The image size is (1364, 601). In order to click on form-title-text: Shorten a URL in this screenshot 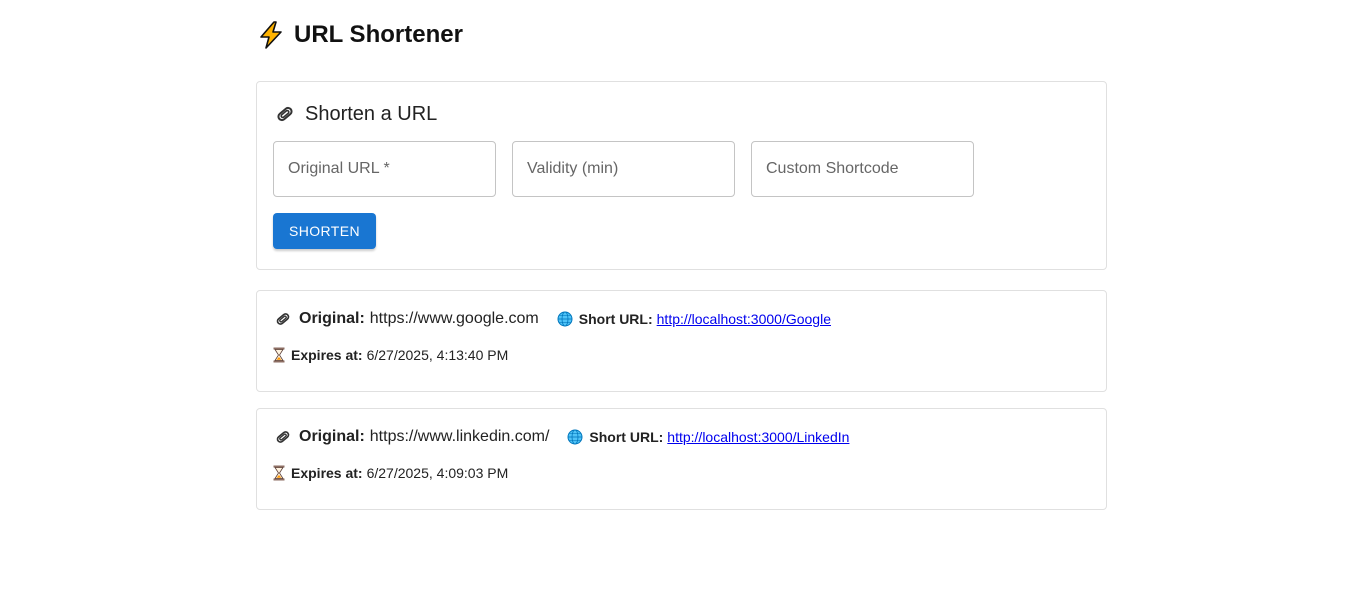, I will do `click(371, 113)`.